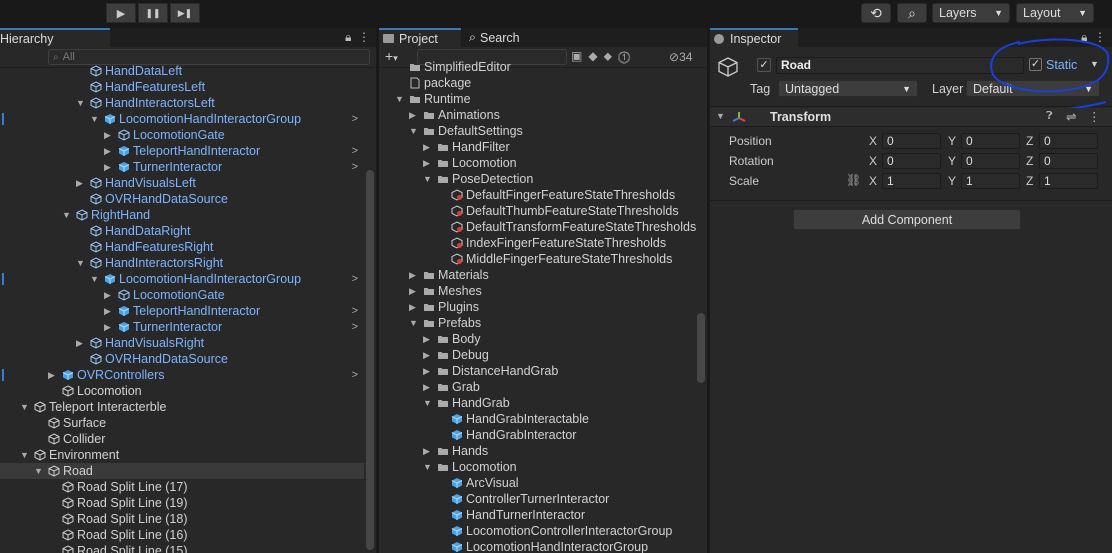 This screenshot has width=1112, height=553. I want to click on scale-z-field: 1, so click(1068, 181).